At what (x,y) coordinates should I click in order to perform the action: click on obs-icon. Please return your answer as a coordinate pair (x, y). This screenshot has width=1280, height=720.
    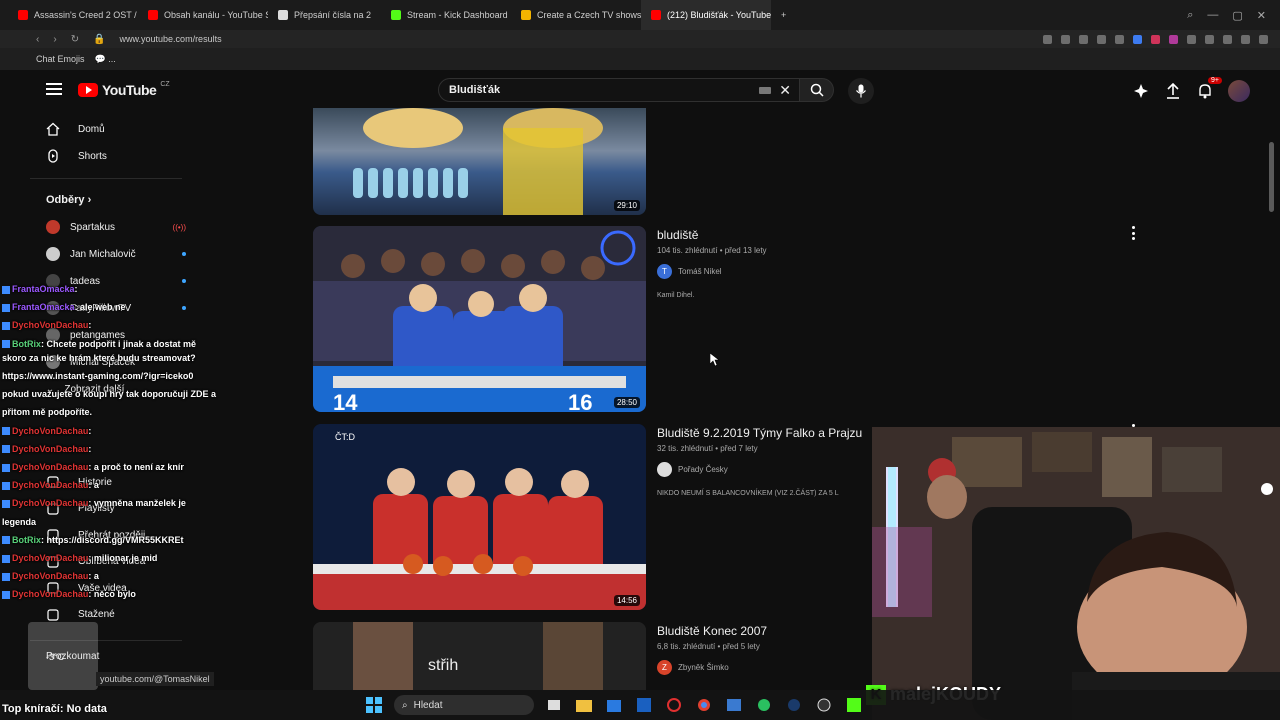
    Looking at the image, I should click on (824, 705).